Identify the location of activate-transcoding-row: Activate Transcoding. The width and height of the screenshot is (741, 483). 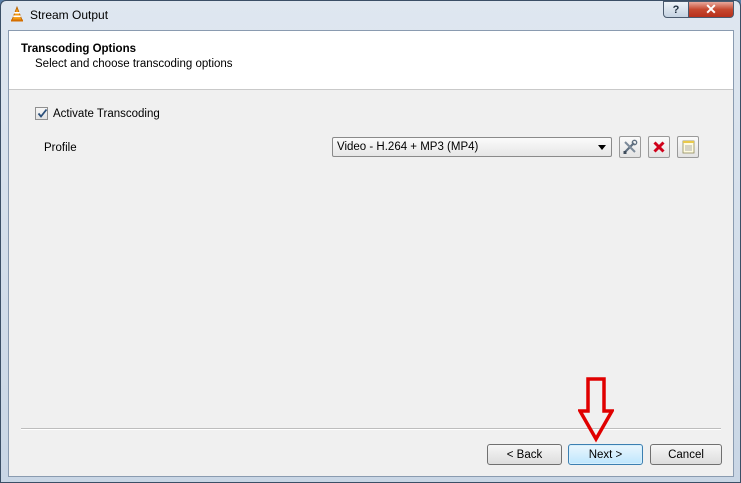
(97, 113).